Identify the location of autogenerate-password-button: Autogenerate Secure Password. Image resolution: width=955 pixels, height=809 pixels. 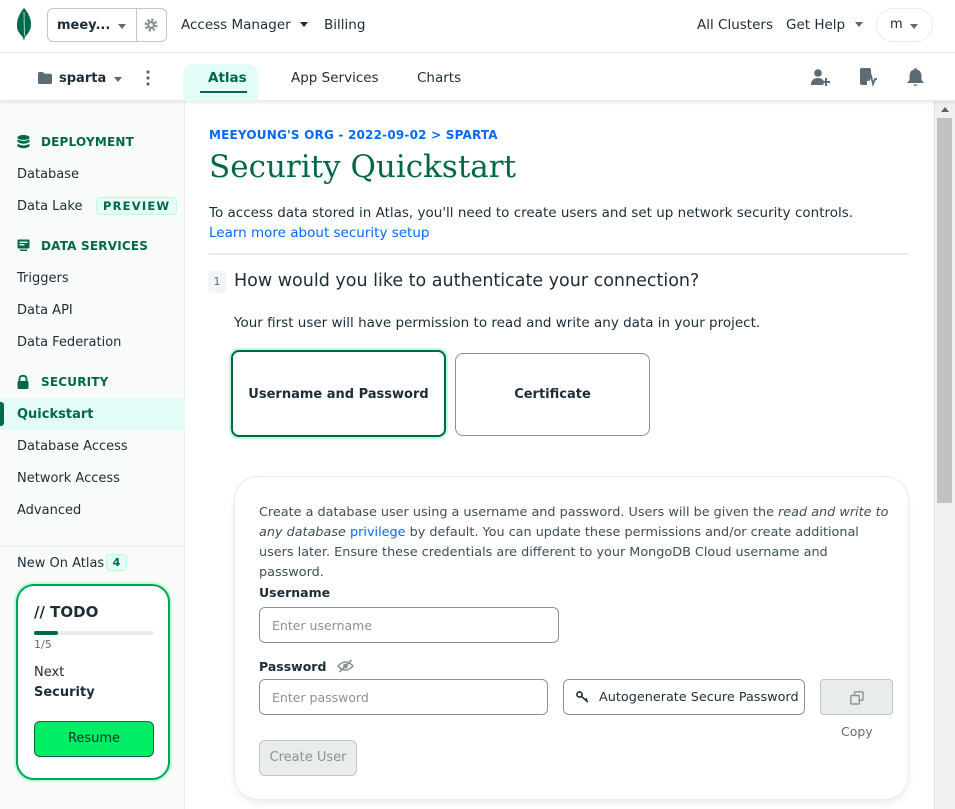
(684, 697).